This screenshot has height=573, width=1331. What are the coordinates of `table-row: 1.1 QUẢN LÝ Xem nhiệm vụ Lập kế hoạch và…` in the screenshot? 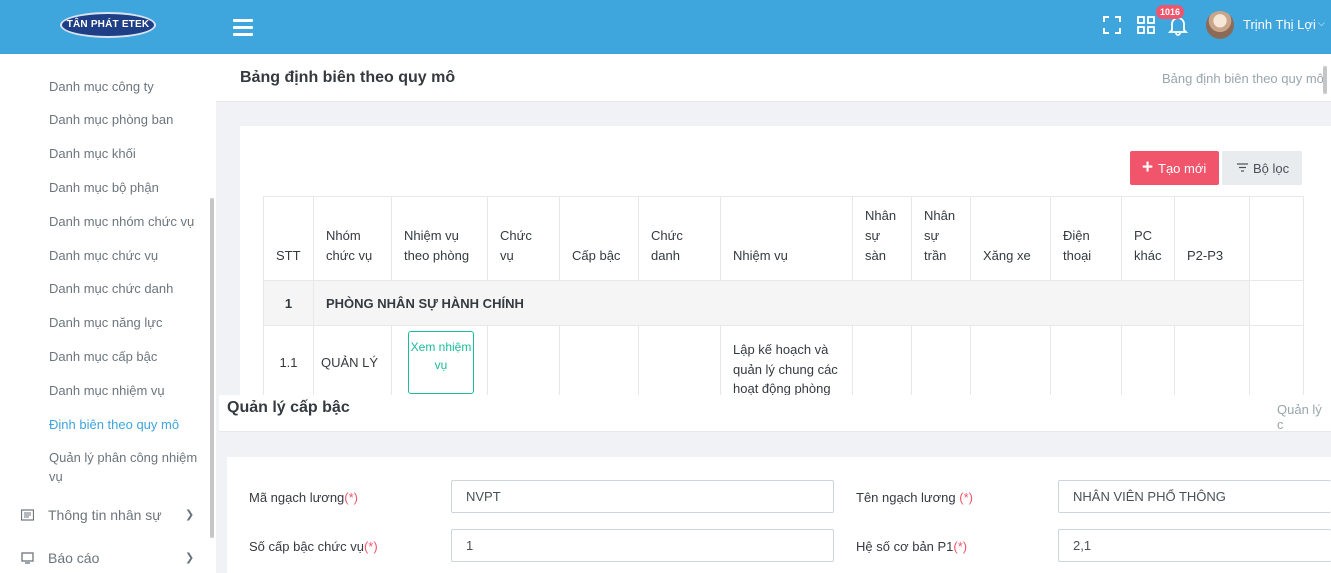 It's located at (783, 362).